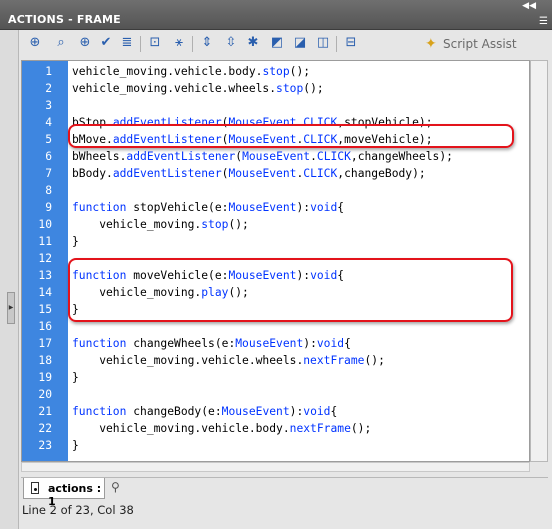  Describe the element at coordinates (45, 224) in the screenshot. I see `line-number: 10` at that location.